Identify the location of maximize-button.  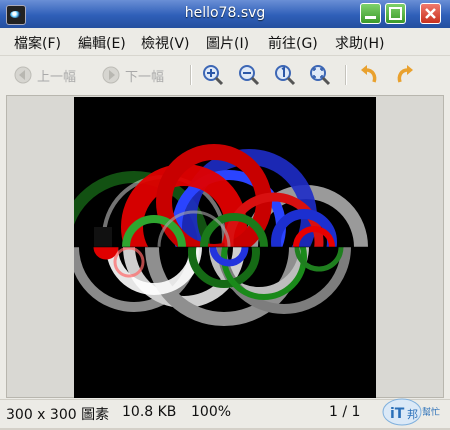
(395, 13).